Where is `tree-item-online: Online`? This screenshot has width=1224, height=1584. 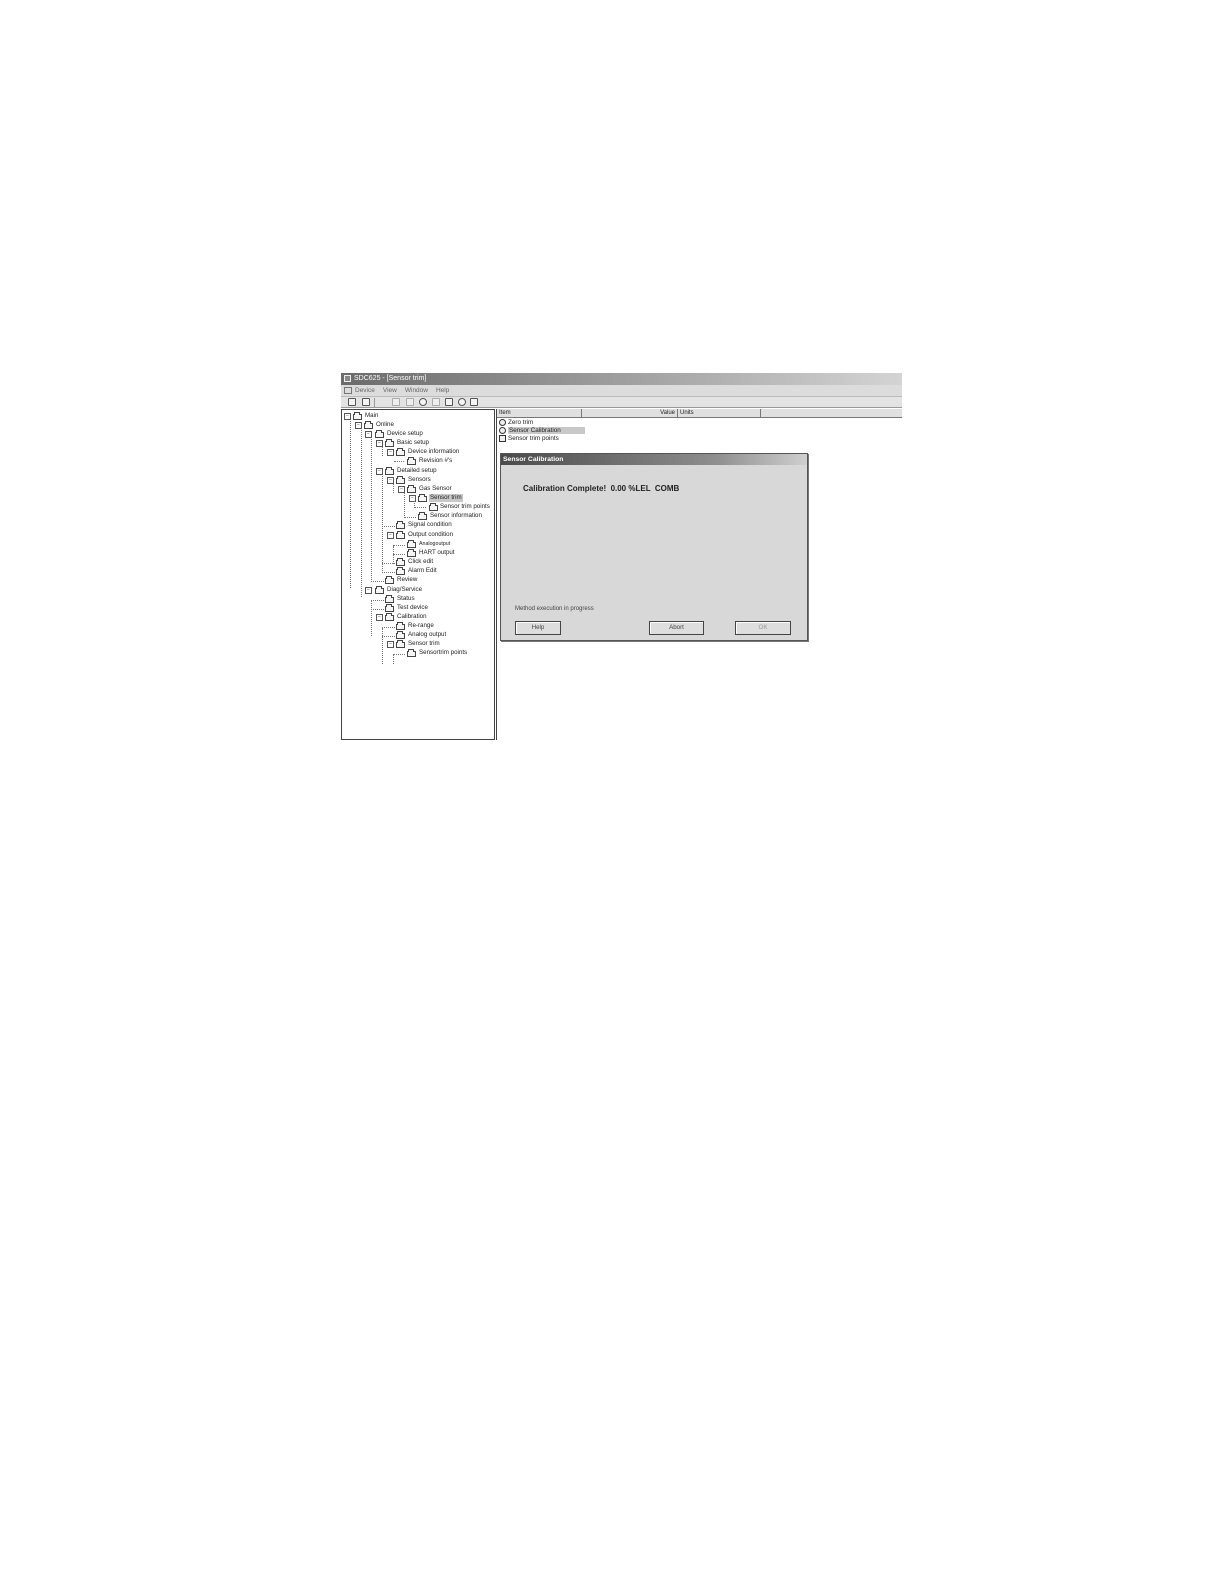
tree-item-online: Online is located at coordinates (385, 425).